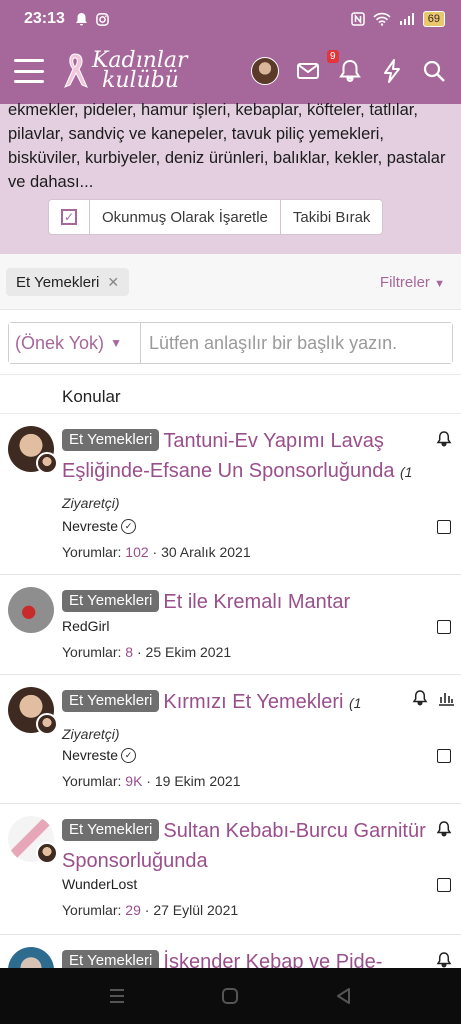 This screenshot has width=461, height=1024. What do you see at coordinates (140, 80) in the screenshot?
I see `logo-text-line2: kulübü` at bounding box center [140, 80].